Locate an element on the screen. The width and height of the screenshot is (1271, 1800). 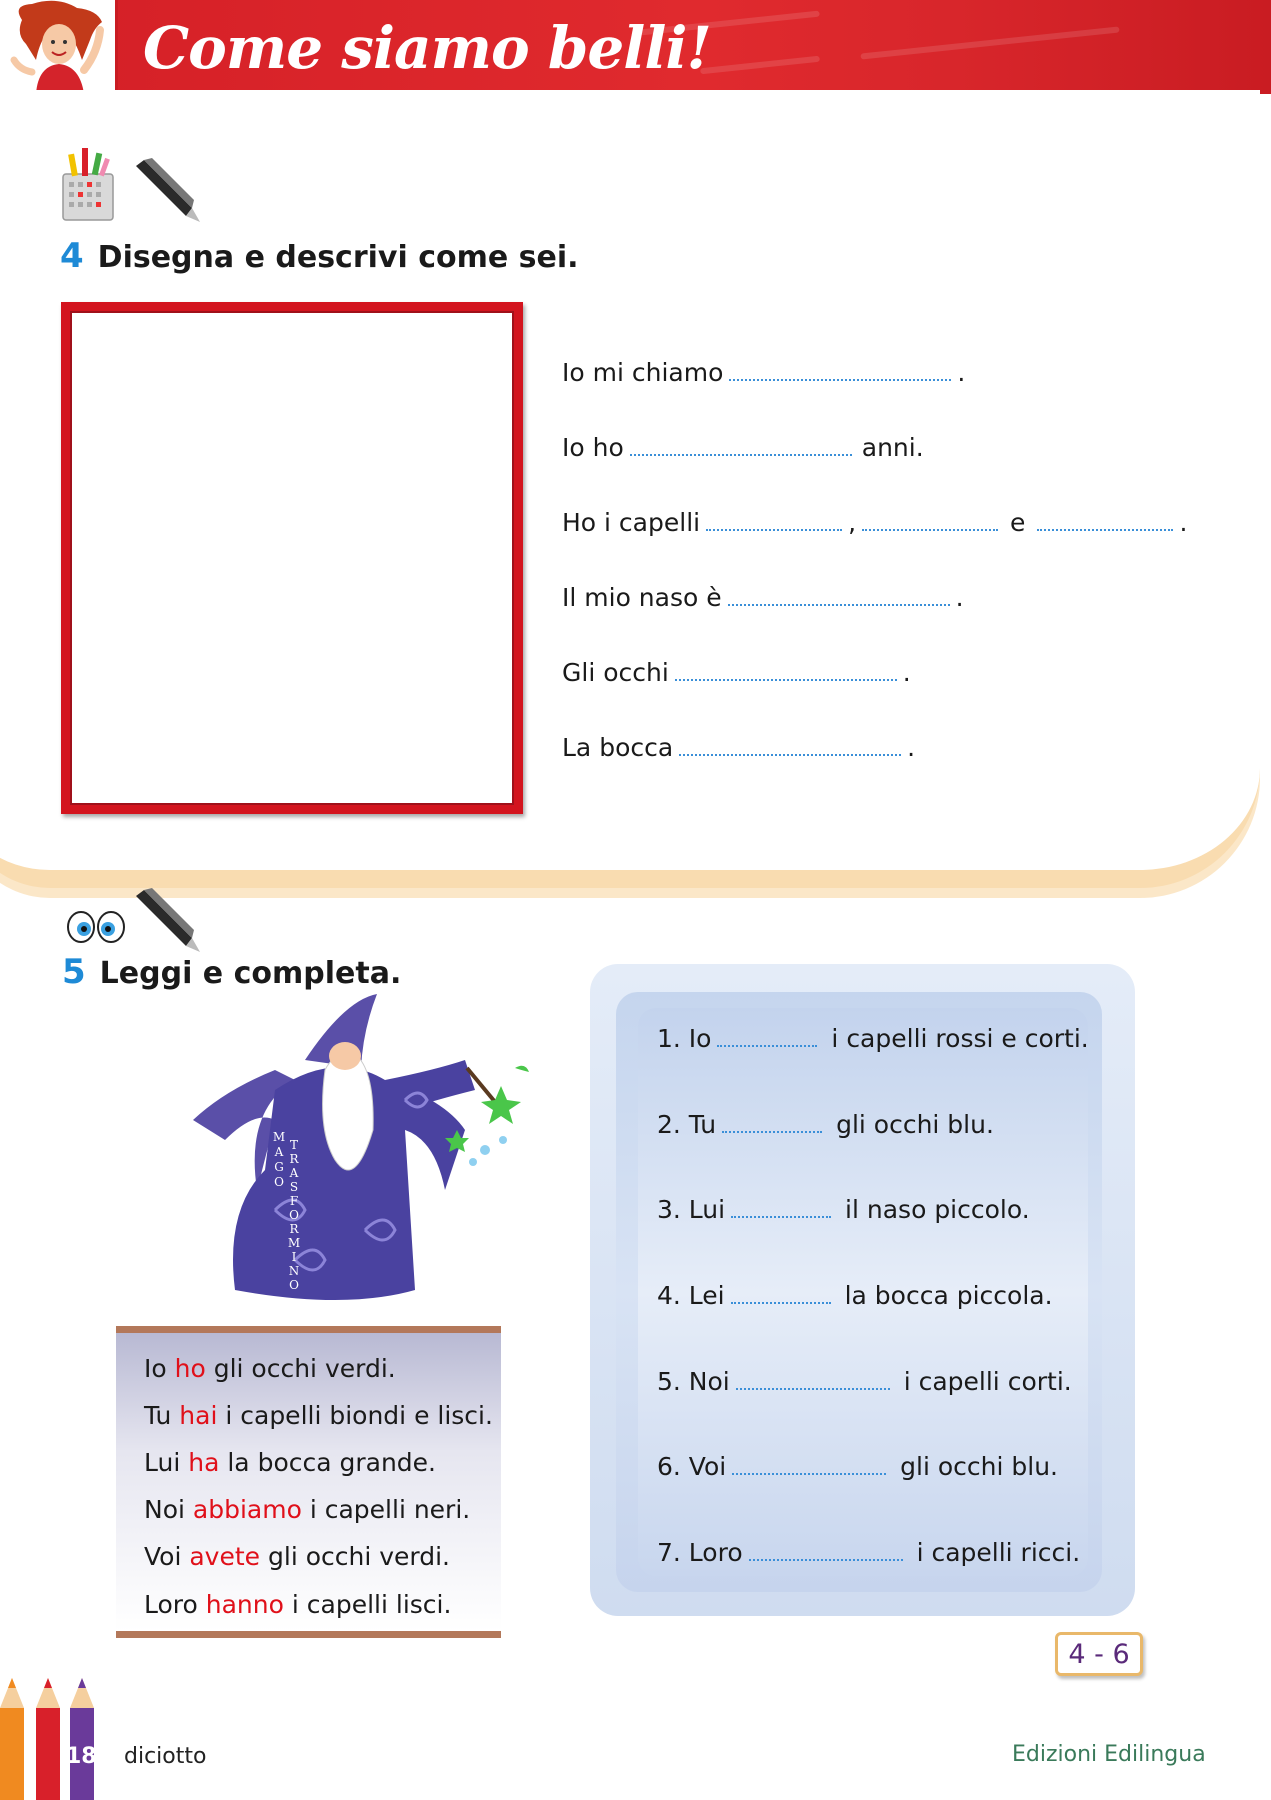
drawing-area is located at coordinates (292, 558).